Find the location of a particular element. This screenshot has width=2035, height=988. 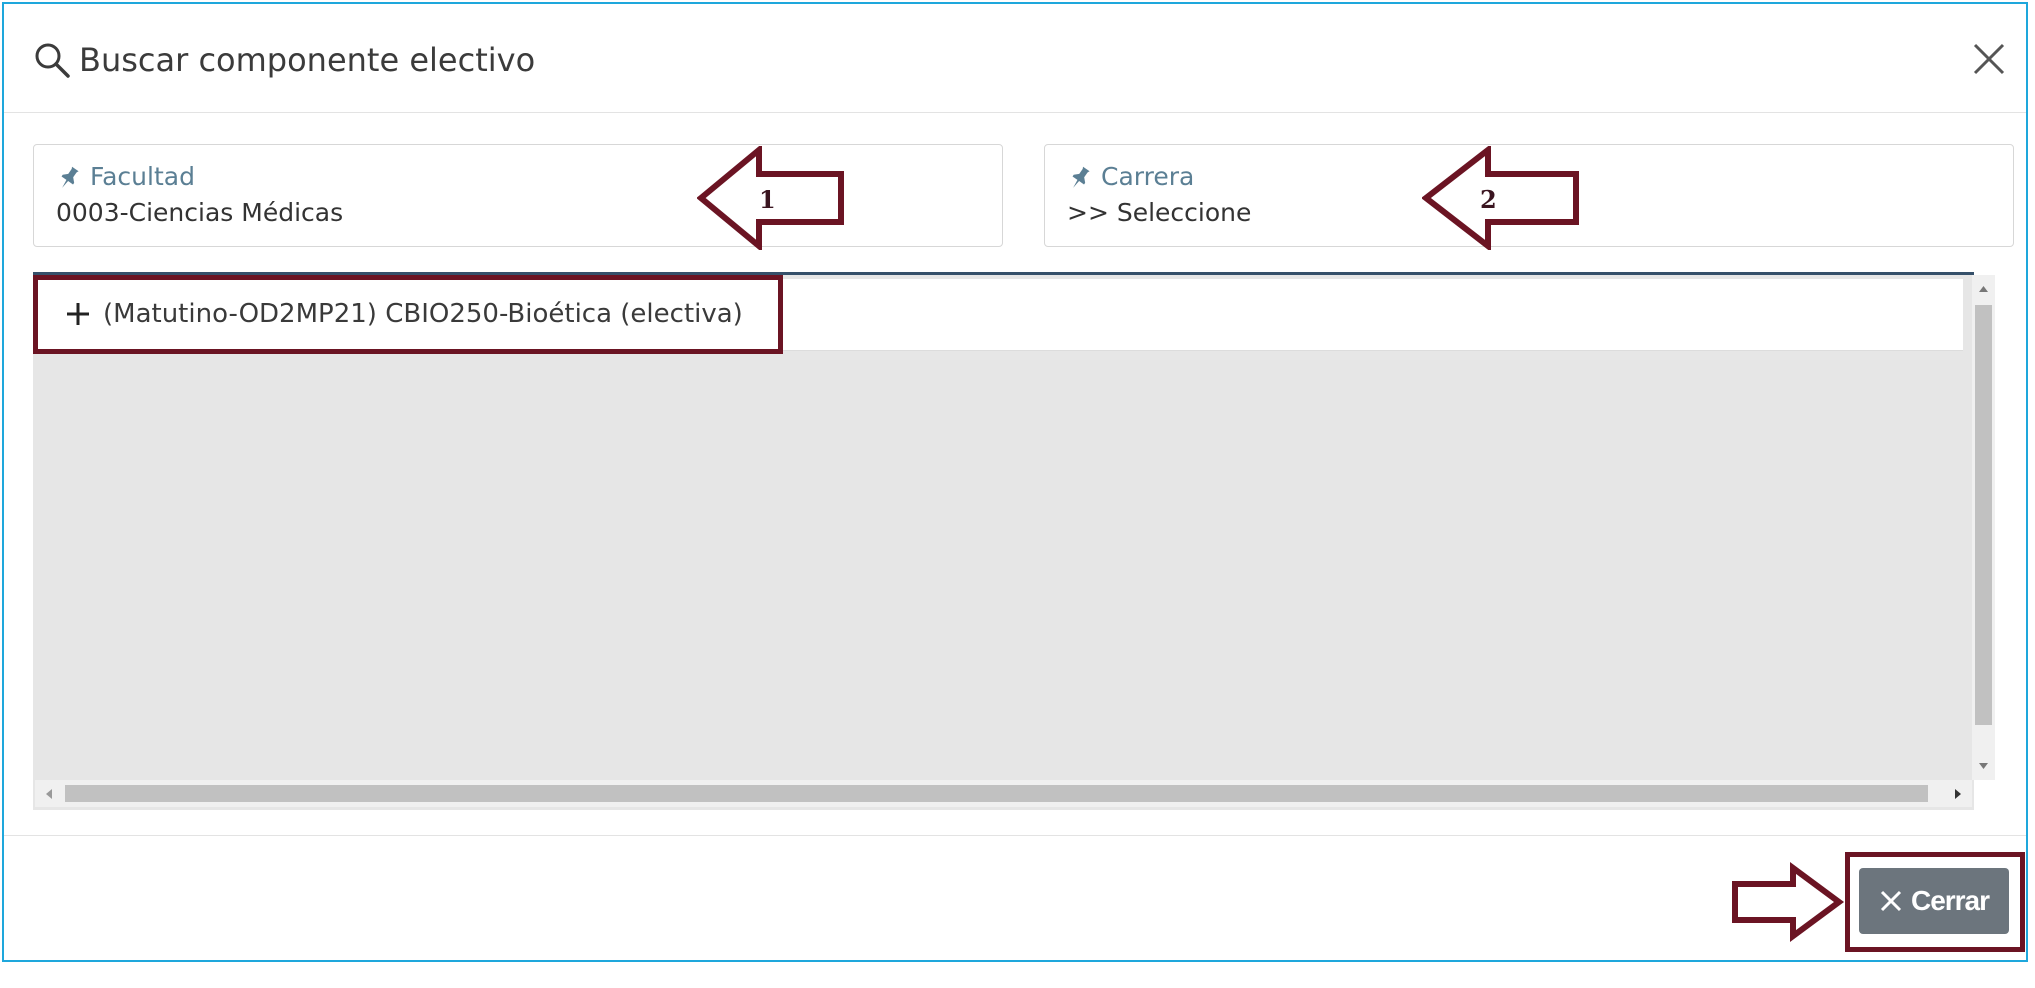

vertical-scroll-thumb is located at coordinates (1983, 515).